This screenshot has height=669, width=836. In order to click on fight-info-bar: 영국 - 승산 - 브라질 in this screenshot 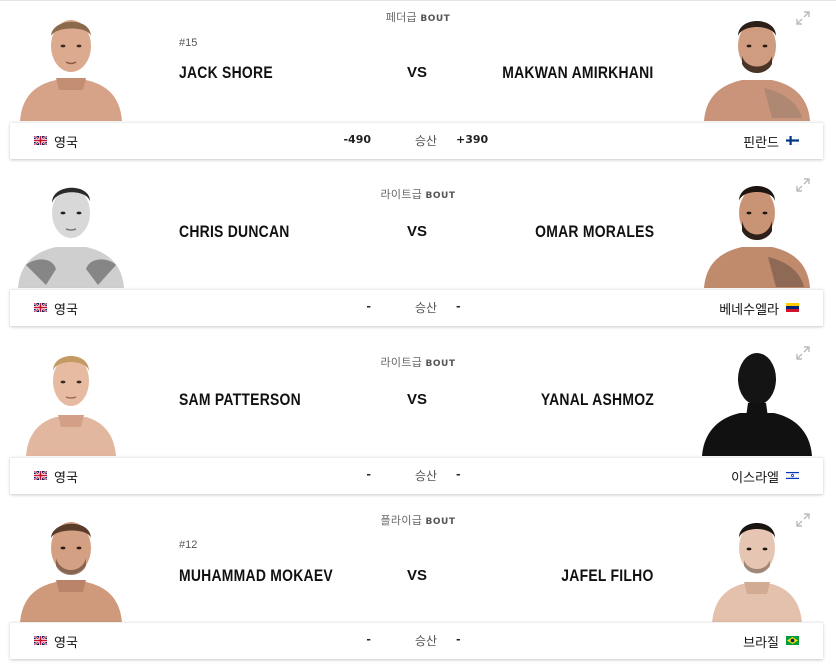, I will do `click(416, 640)`.